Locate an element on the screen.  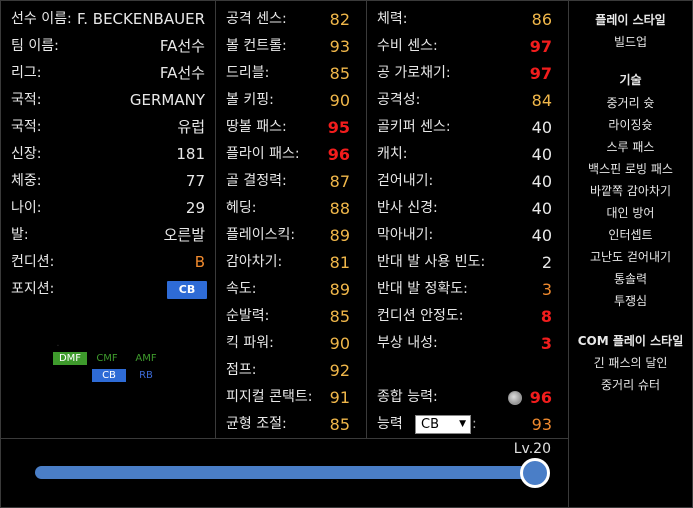
stat-label: 캐치: is located at coordinates (392, 154).